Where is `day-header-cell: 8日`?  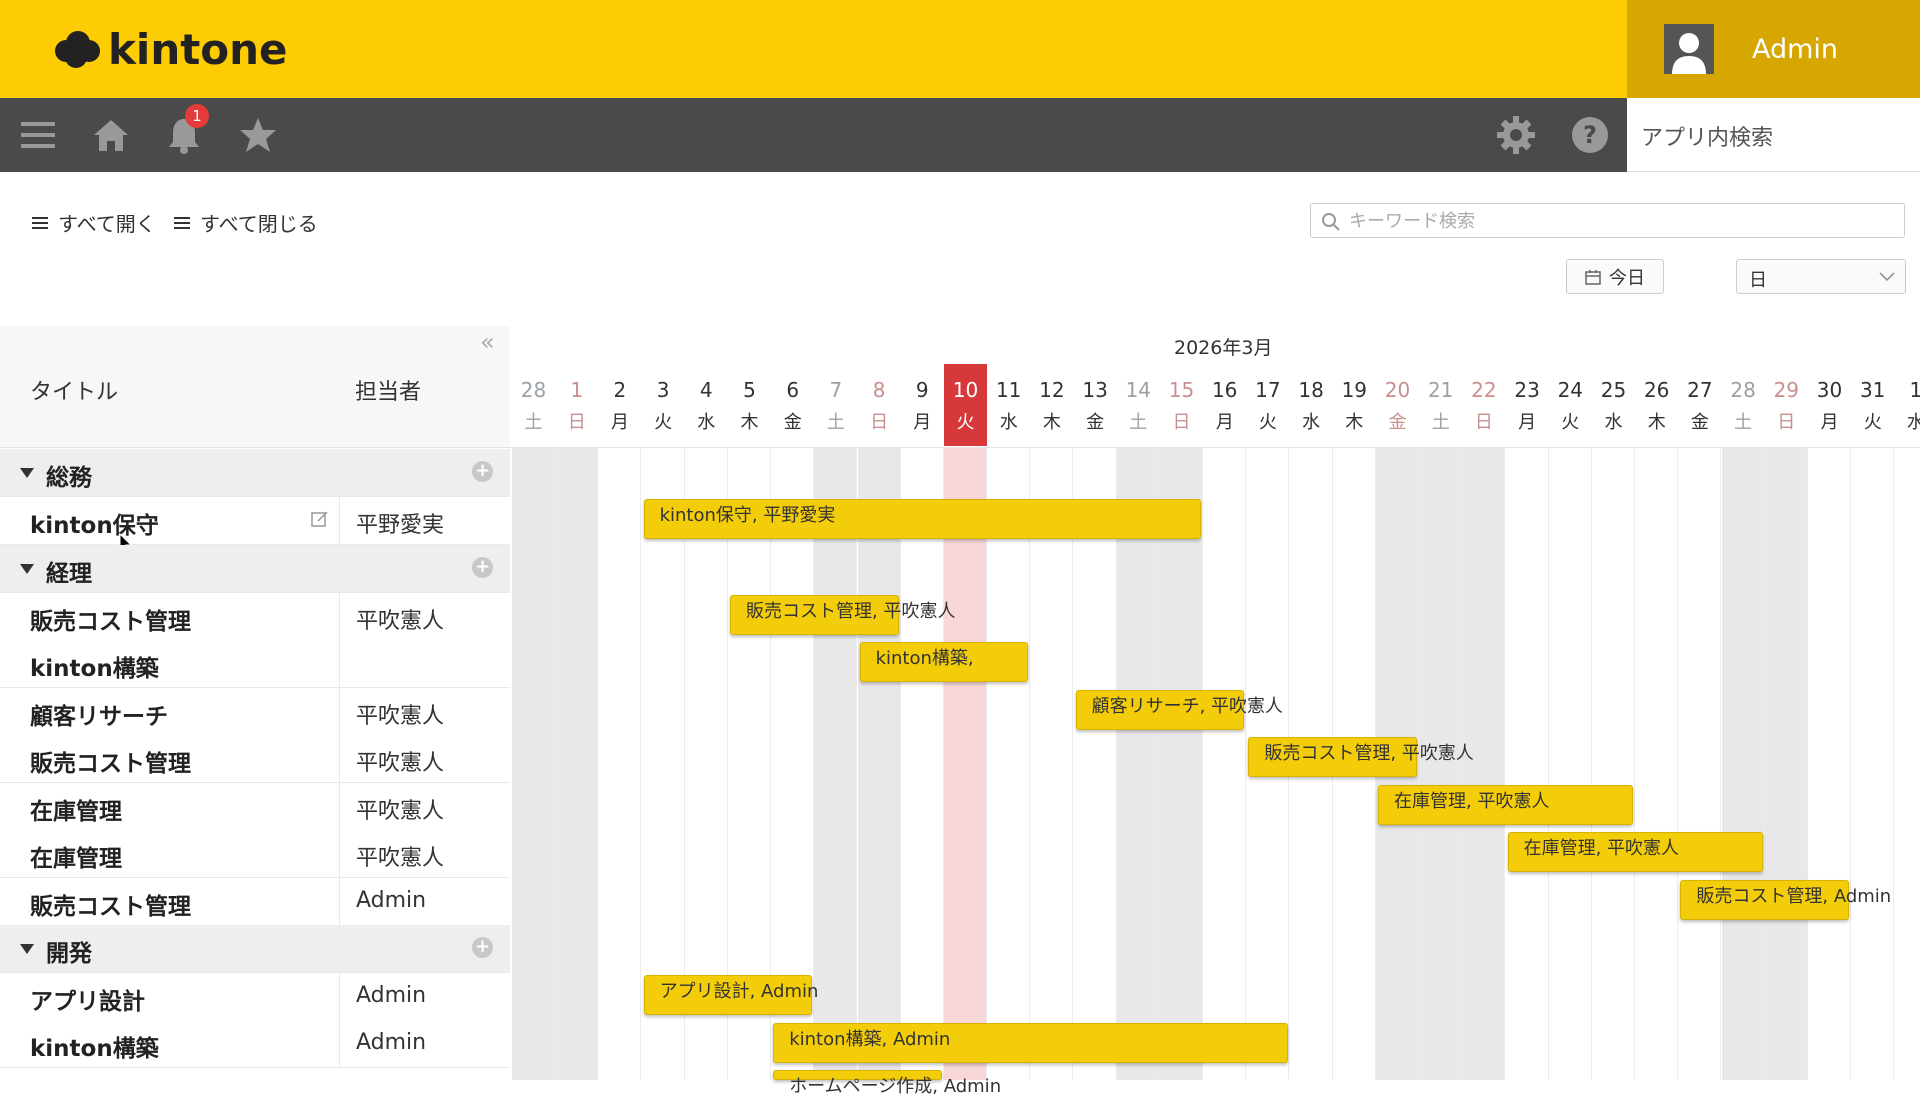
day-header-cell: 8日 is located at coordinates (879, 405).